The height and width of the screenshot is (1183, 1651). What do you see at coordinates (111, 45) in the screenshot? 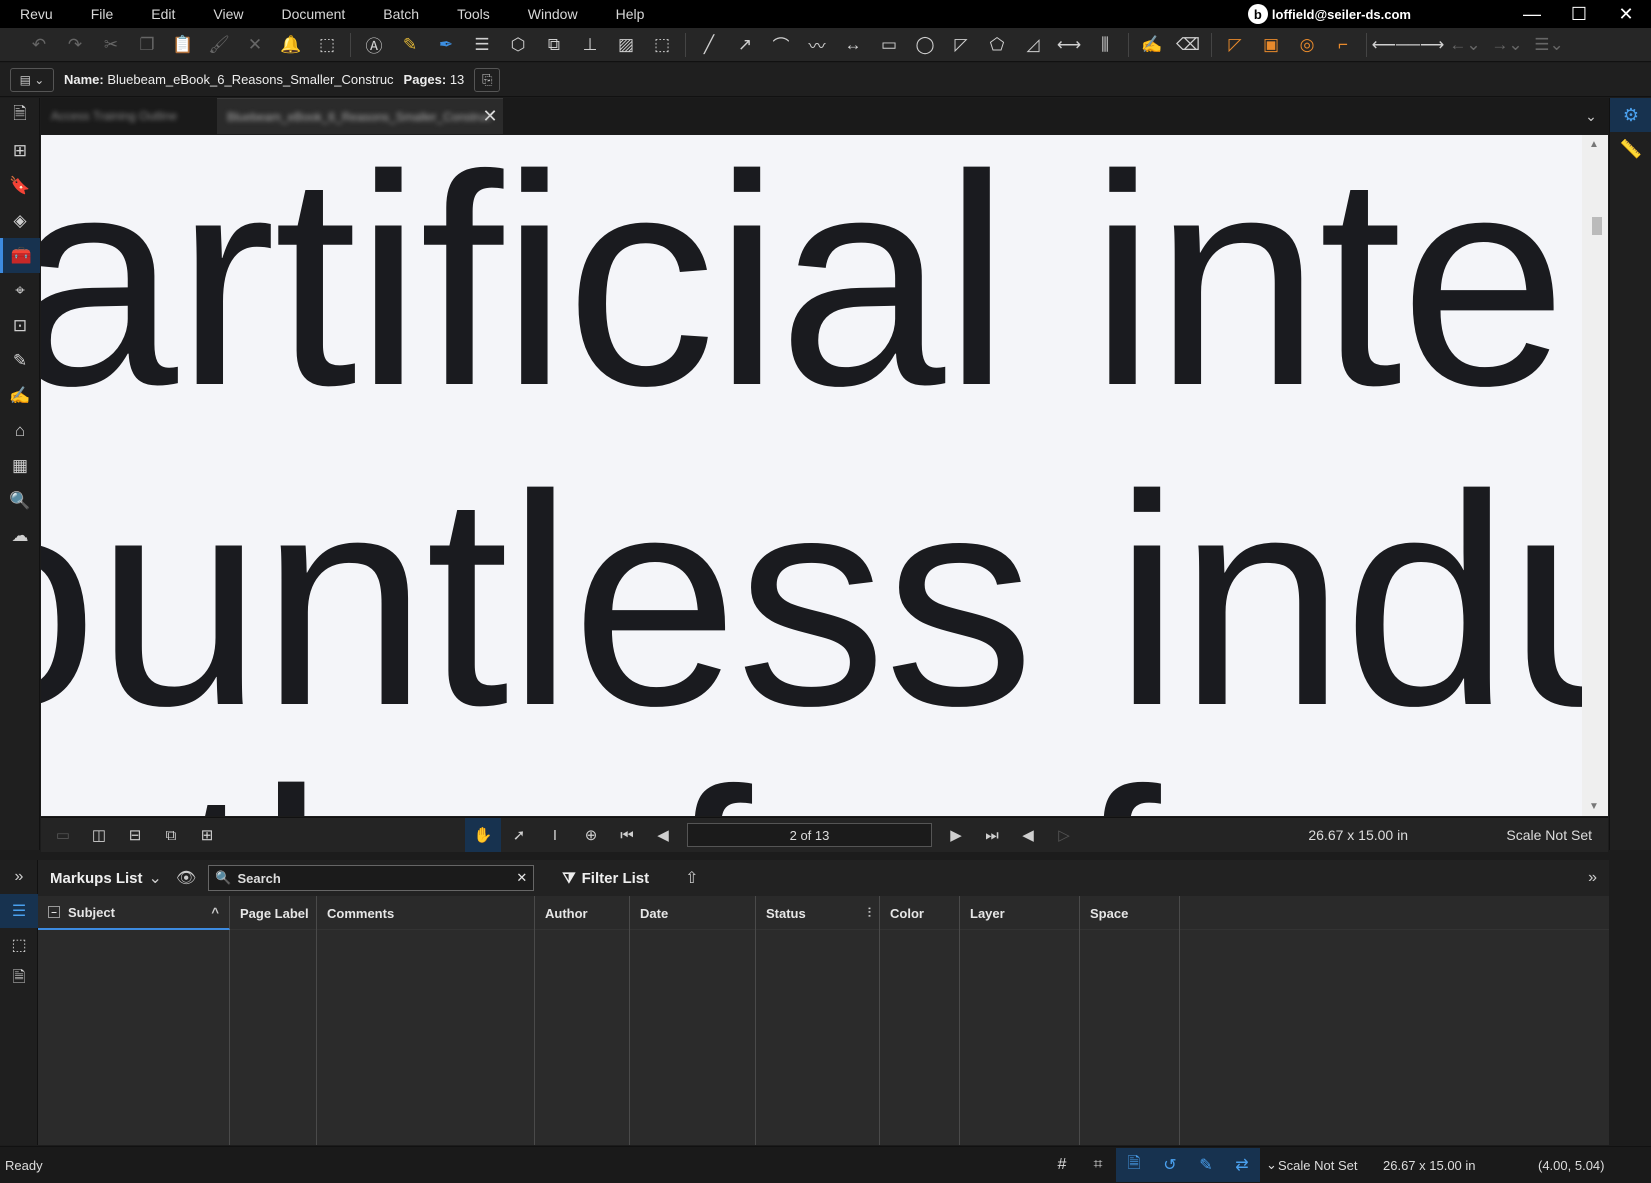
I see `cut-icon: ✂` at bounding box center [111, 45].